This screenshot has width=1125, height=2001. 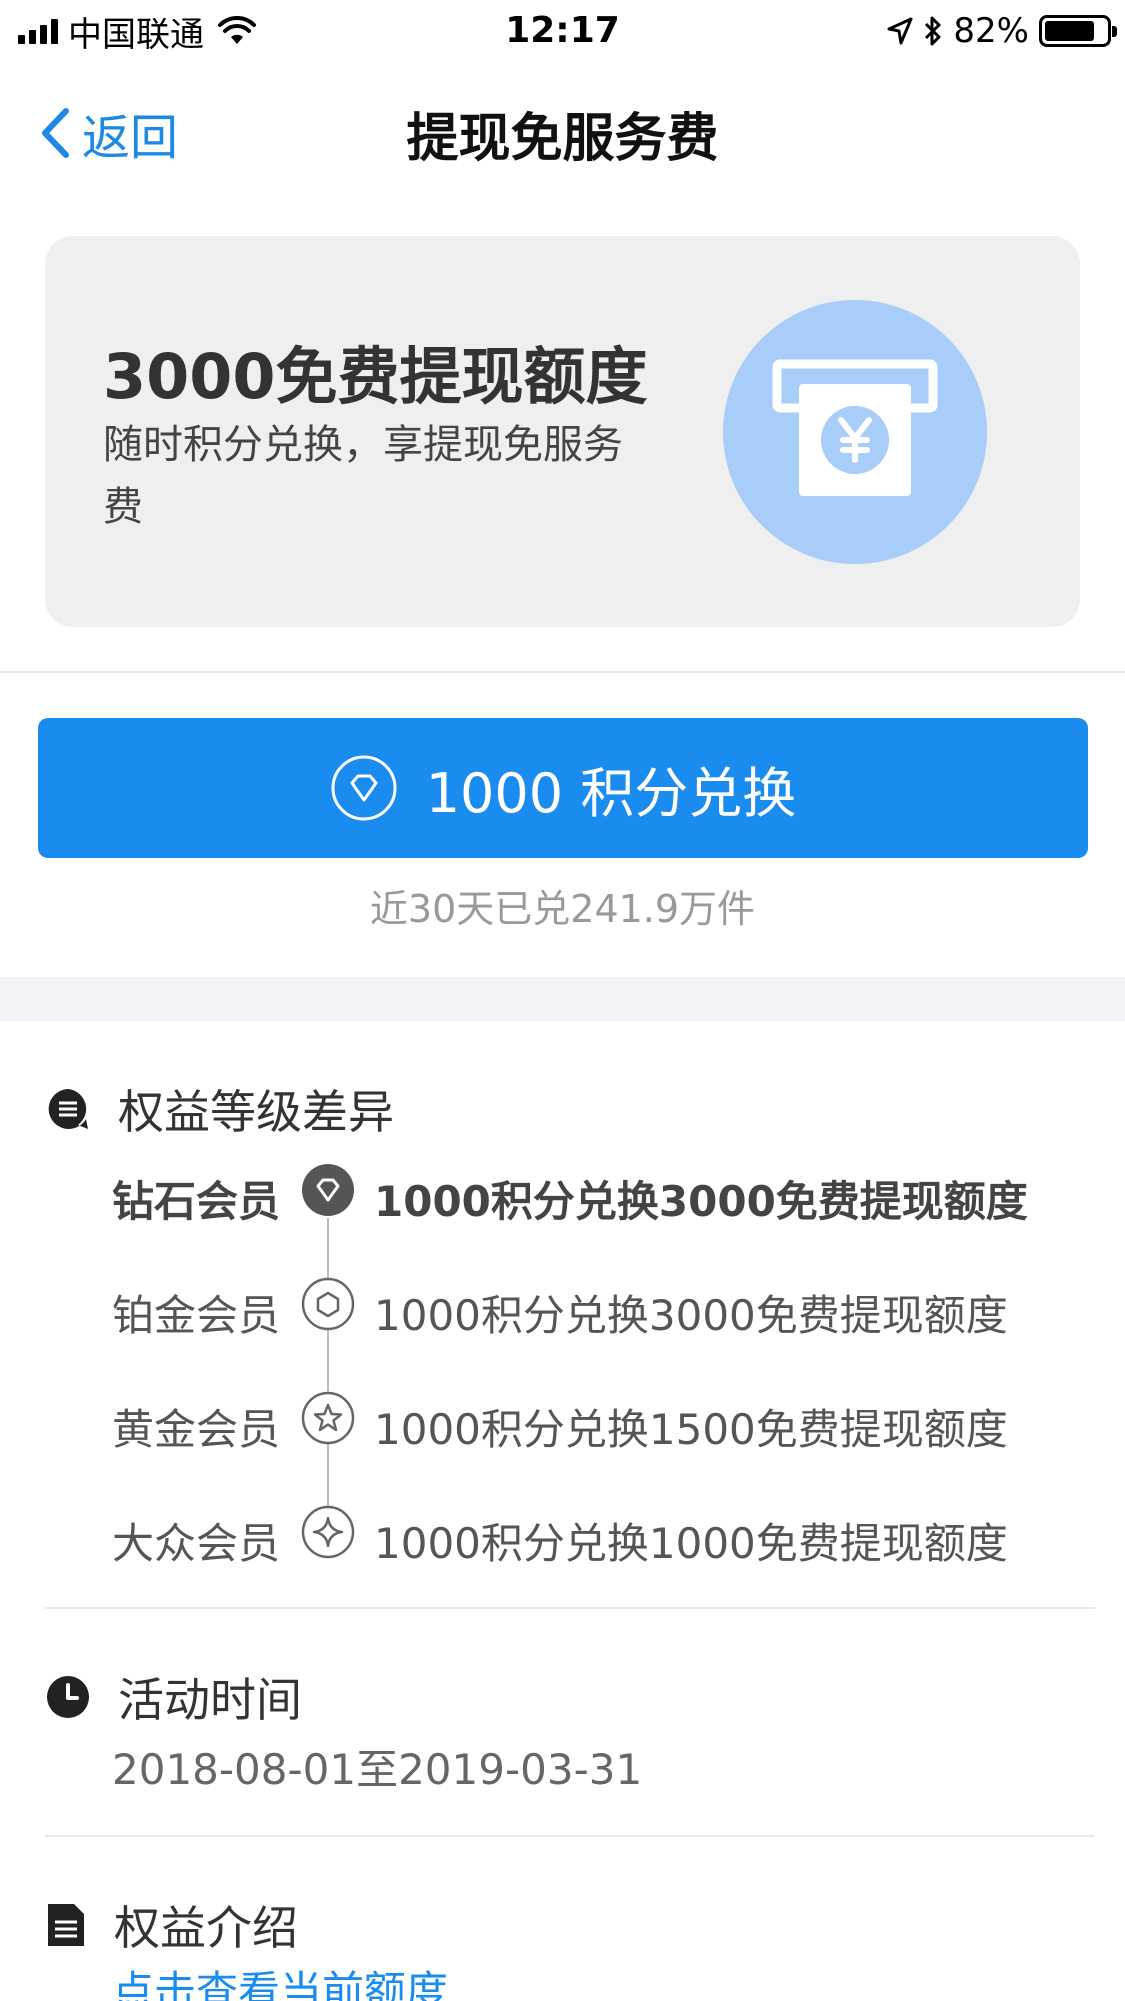 I want to click on battery-level, so click(x=1070, y=31).